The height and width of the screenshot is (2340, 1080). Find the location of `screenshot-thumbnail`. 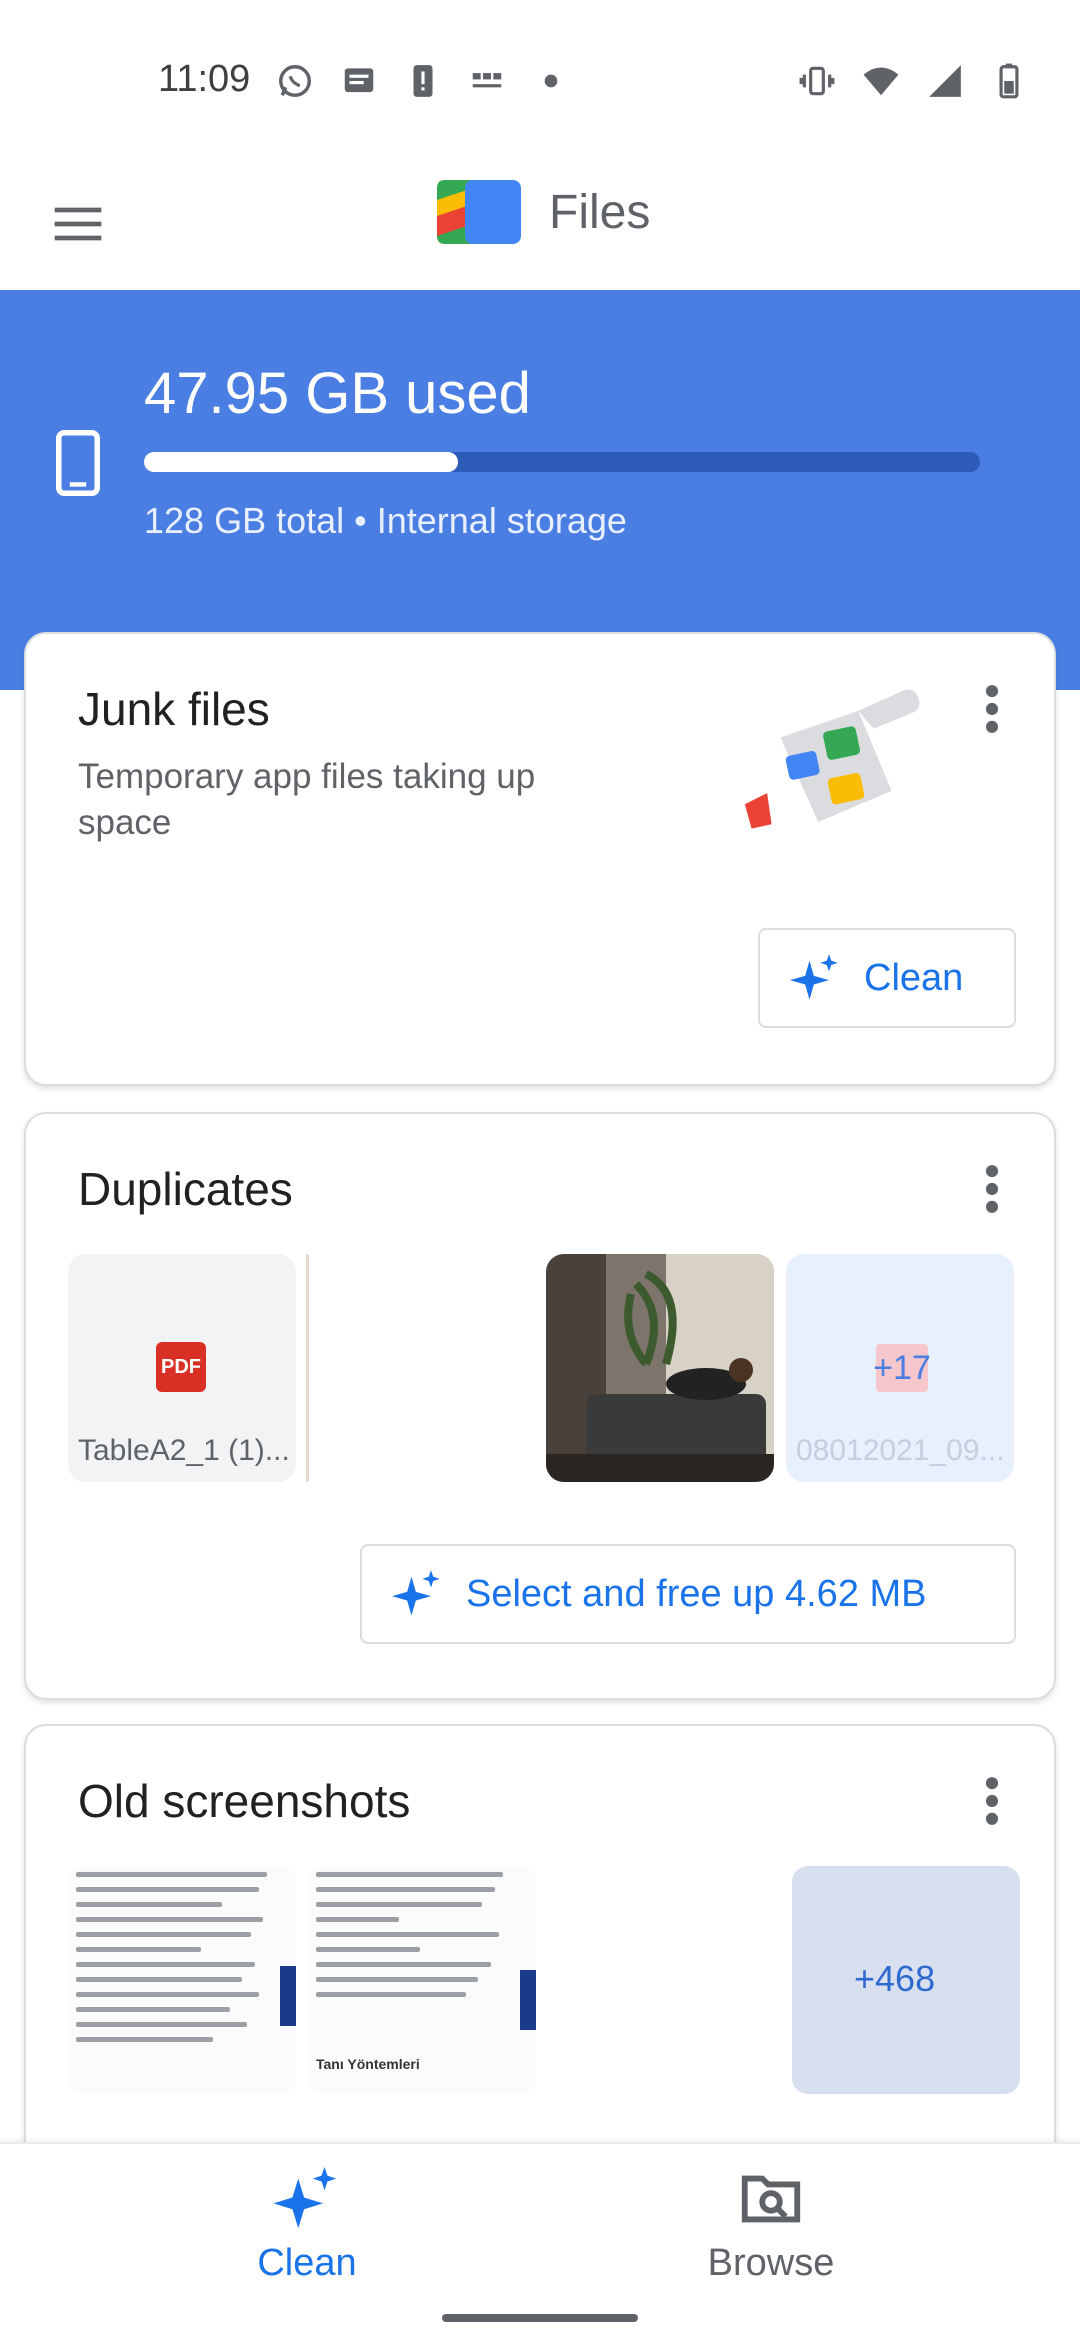

screenshot-thumbnail is located at coordinates (182, 1980).